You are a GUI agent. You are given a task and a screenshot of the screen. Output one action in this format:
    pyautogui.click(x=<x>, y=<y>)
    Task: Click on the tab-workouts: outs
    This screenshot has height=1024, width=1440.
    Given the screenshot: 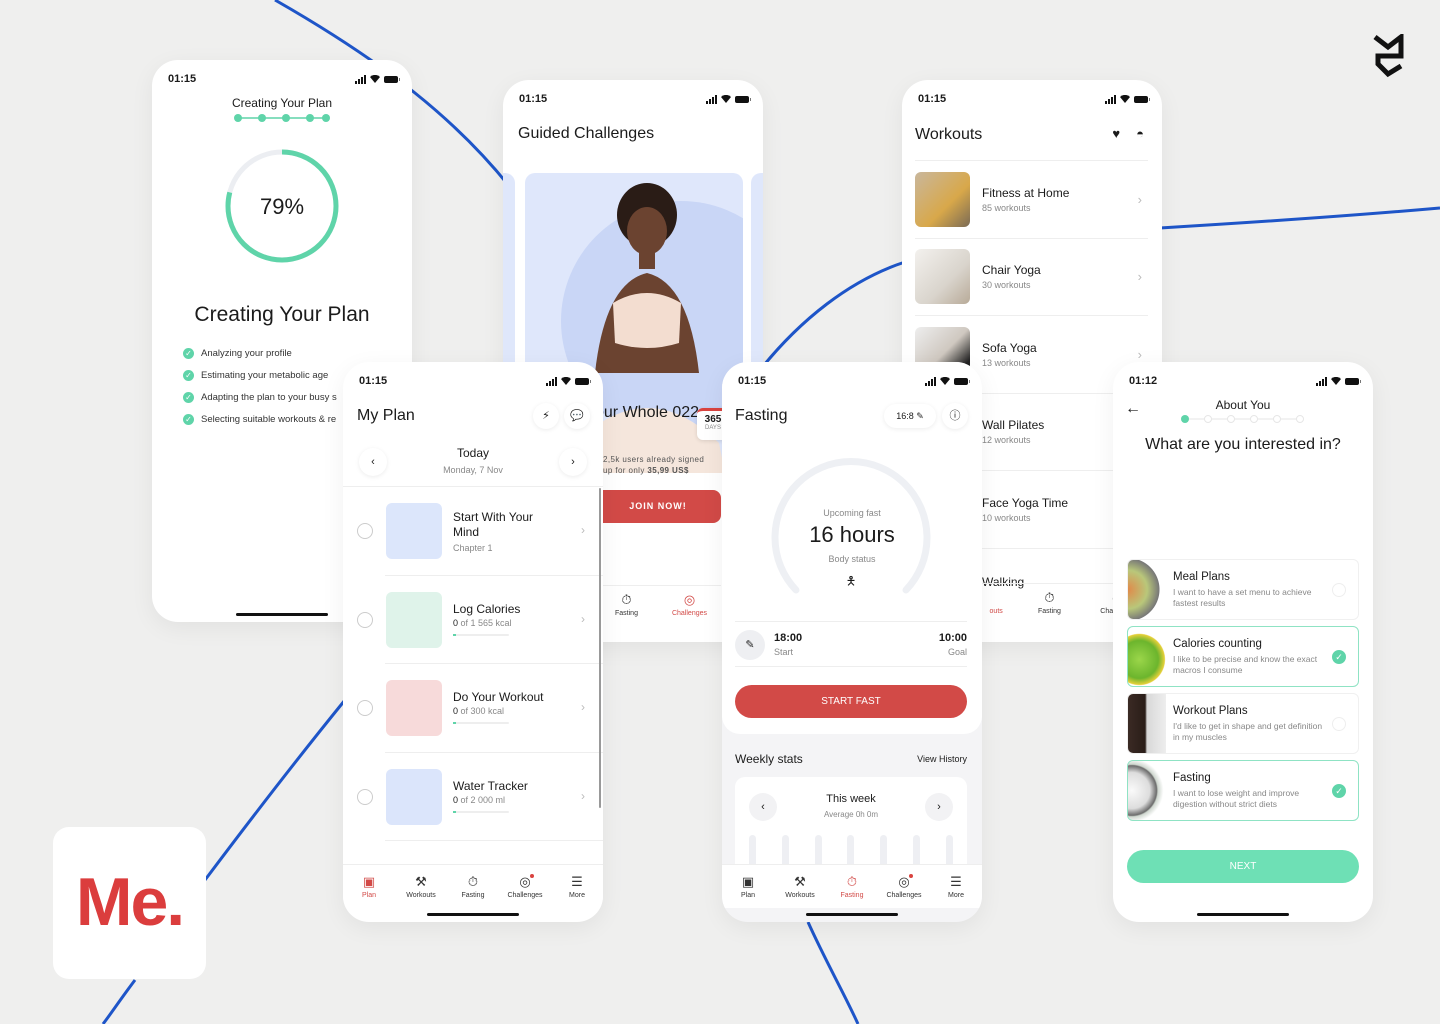 What is the action you would take?
    pyautogui.click(x=996, y=606)
    